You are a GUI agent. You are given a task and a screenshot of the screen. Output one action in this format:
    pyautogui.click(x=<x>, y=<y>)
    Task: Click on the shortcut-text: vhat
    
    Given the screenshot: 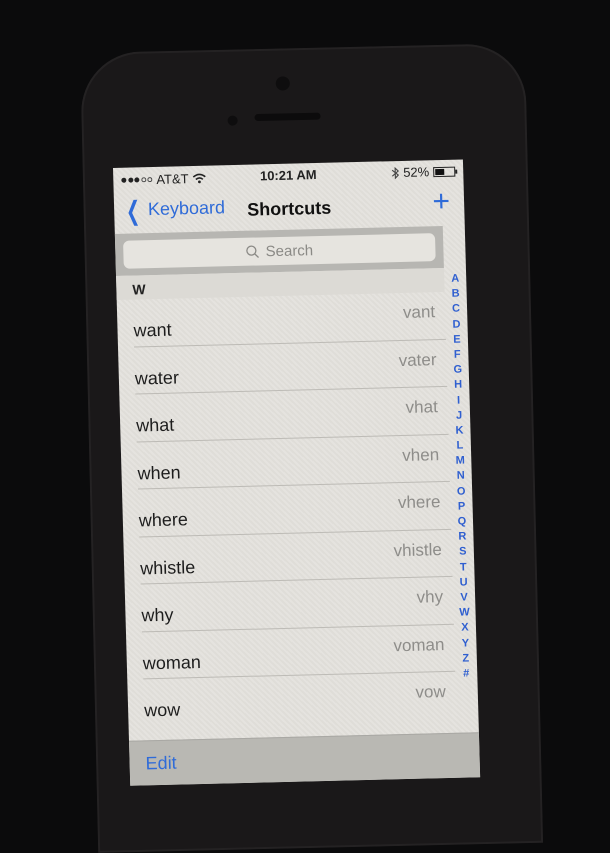 What is the action you would take?
    pyautogui.click(x=422, y=407)
    